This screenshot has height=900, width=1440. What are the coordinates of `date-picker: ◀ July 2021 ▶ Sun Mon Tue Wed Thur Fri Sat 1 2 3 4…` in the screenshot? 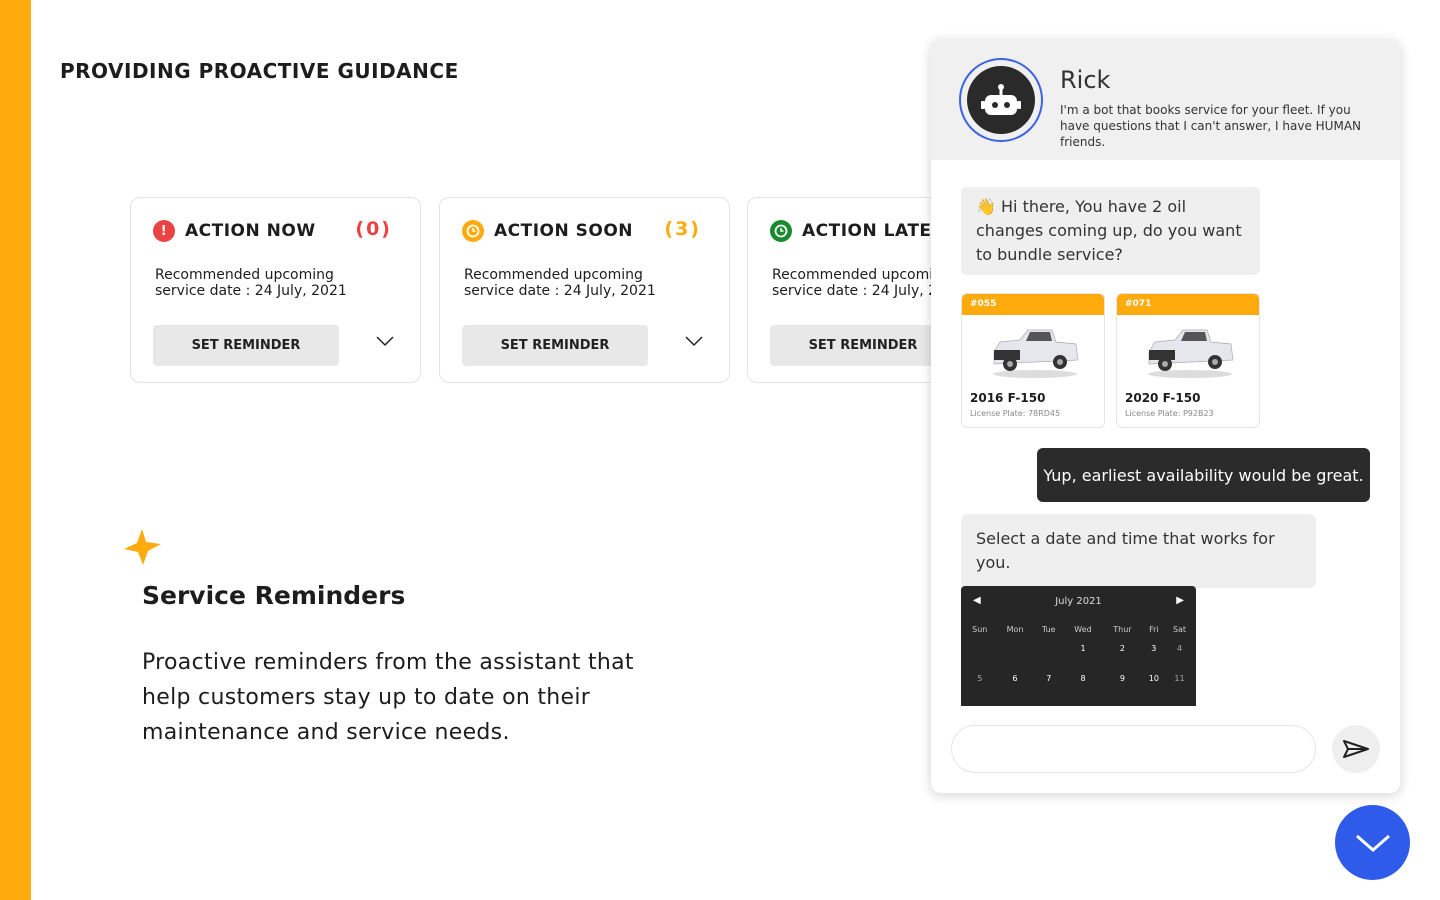 It's located at (1078, 646).